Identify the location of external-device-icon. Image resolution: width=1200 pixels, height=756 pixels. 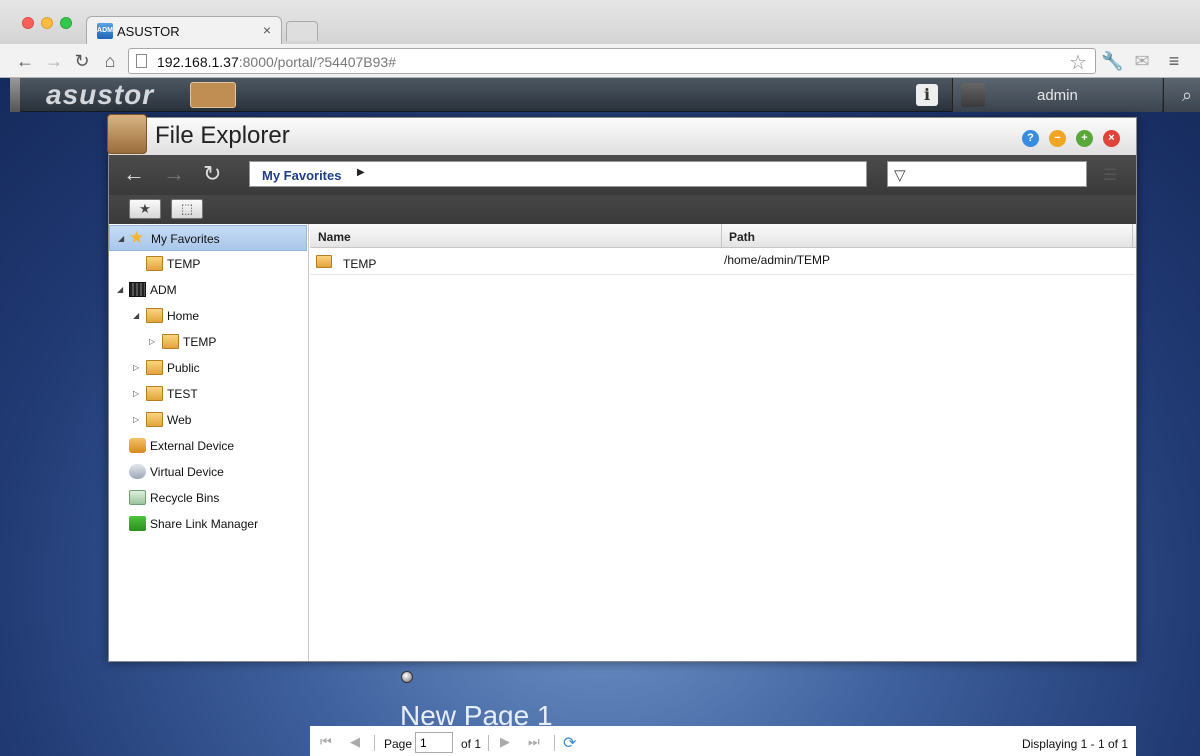
(137, 445).